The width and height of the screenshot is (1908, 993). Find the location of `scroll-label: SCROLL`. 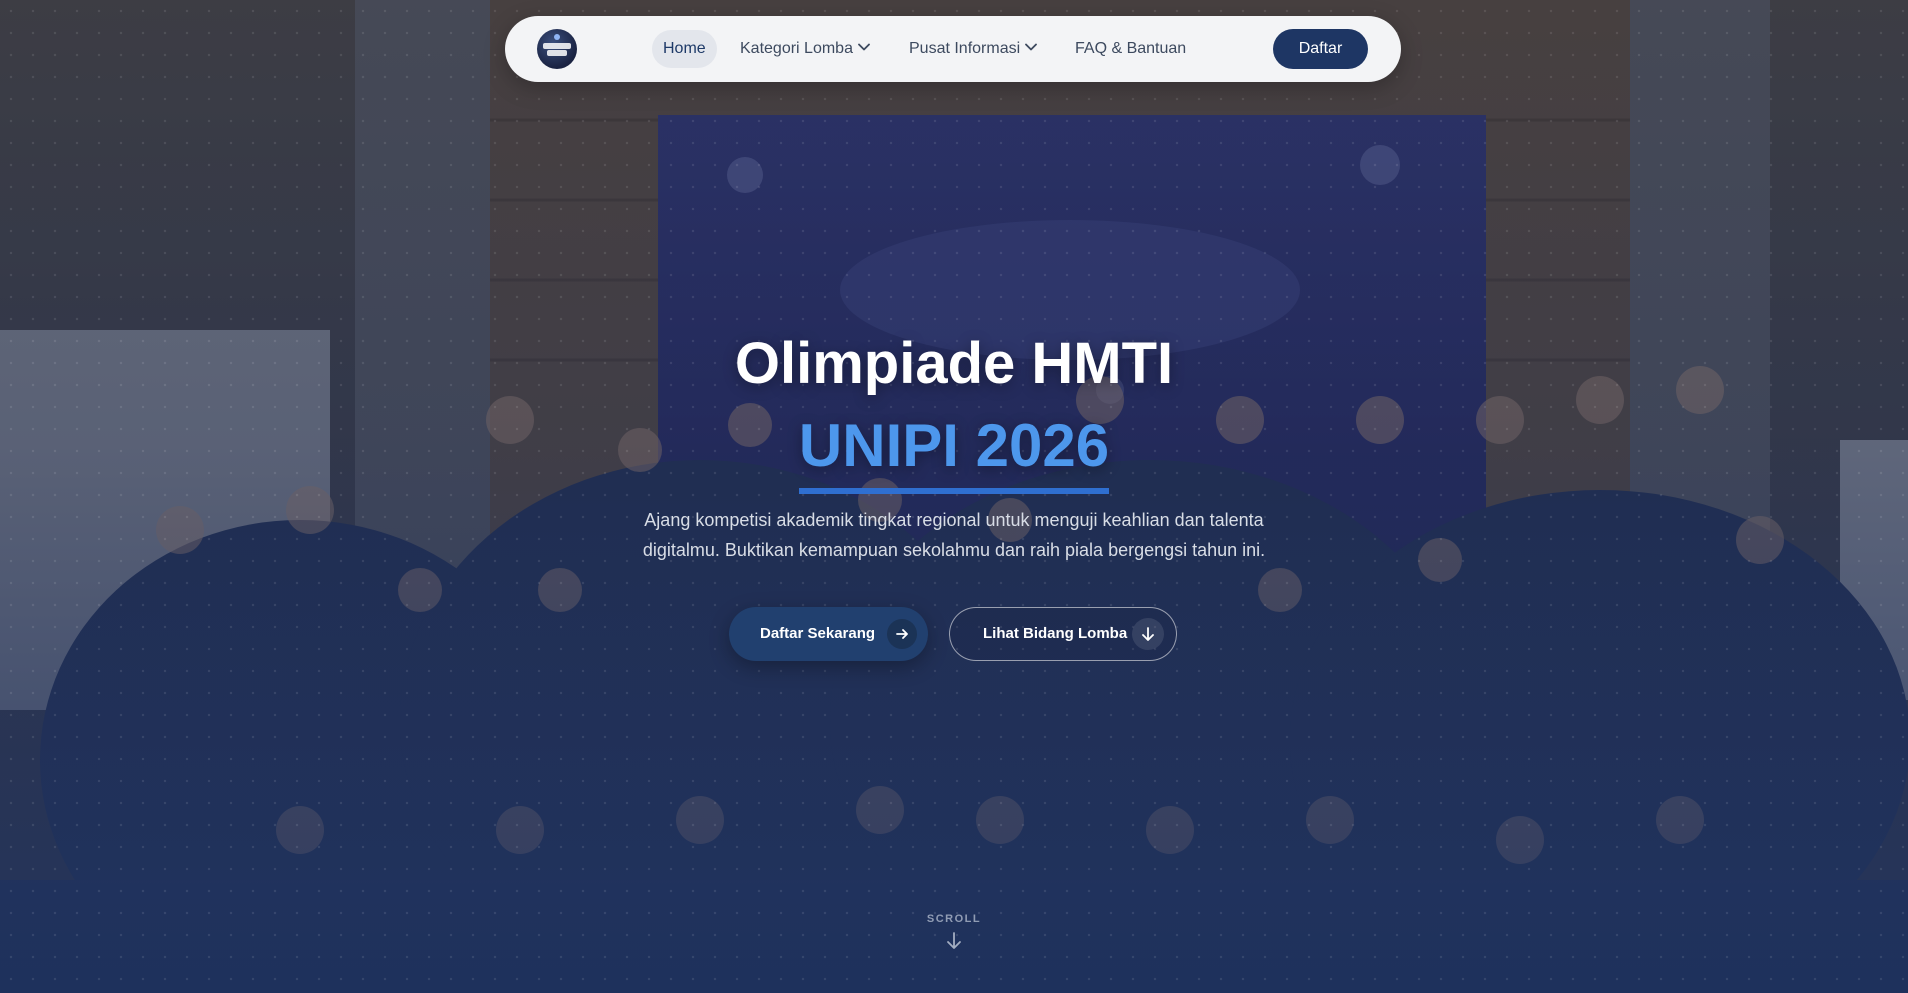

scroll-label: SCROLL is located at coordinates (954, 919).